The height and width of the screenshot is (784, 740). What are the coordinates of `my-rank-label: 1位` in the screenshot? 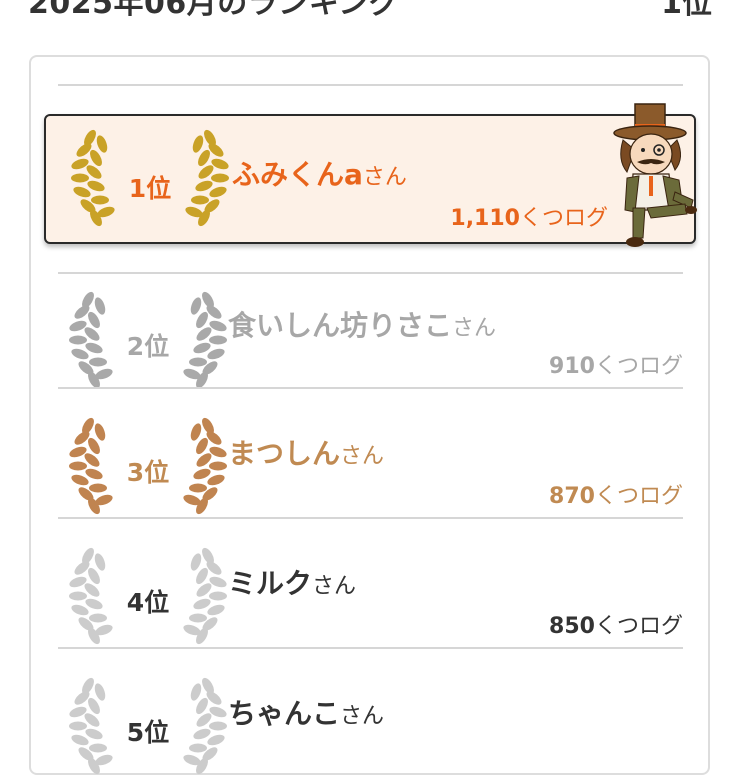 It's located at (686, 10).